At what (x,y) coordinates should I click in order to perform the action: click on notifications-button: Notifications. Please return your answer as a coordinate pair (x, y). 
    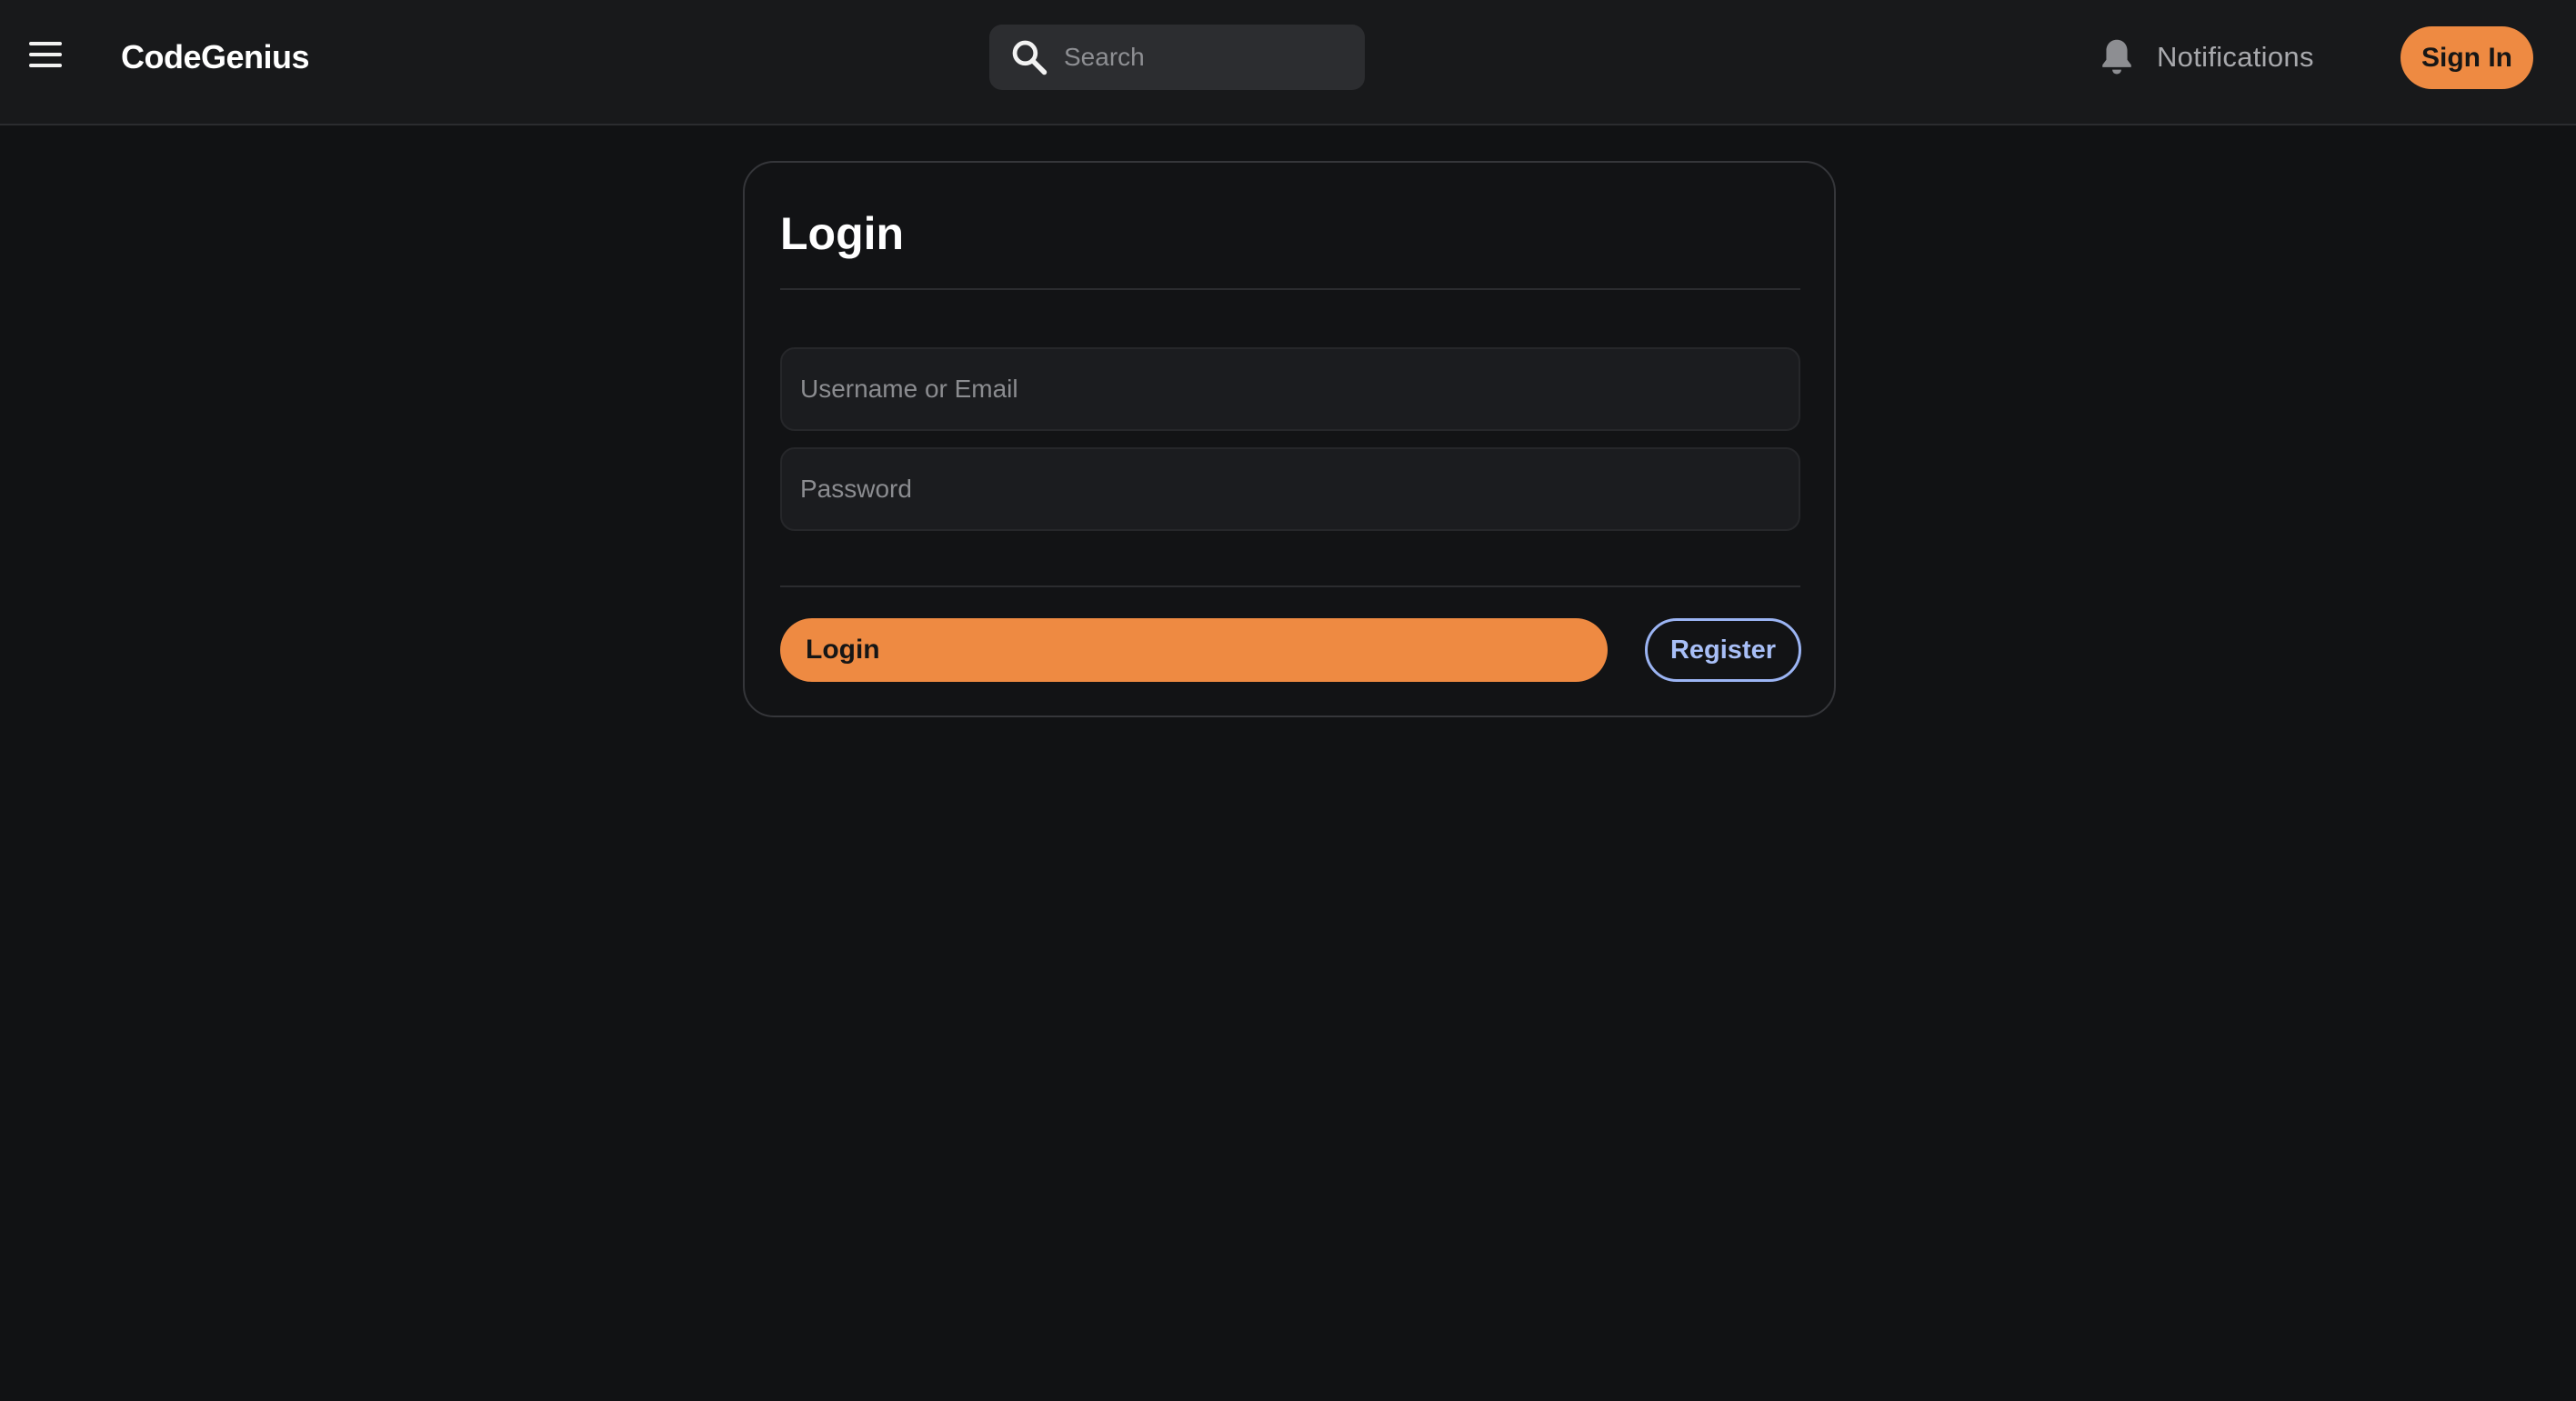
    Looking at the image, I should click on (2206, 57).